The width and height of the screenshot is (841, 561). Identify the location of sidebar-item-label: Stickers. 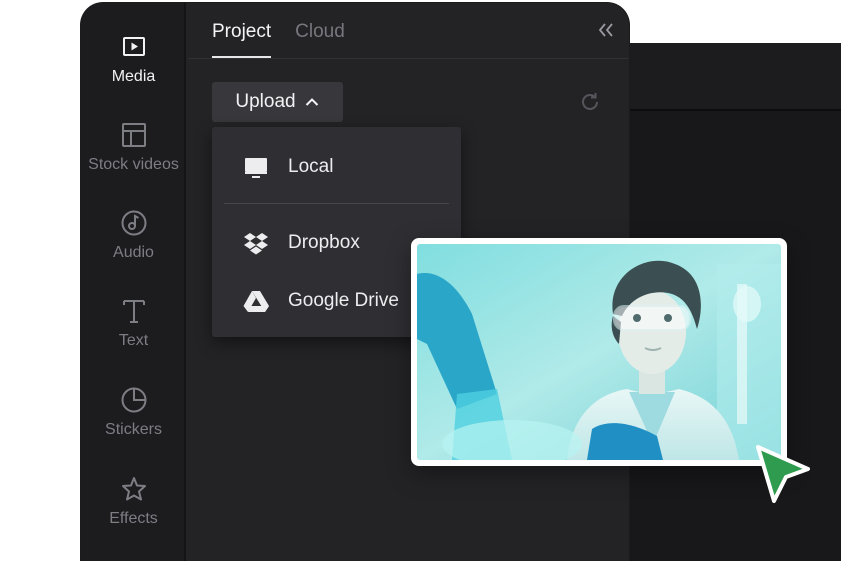
(133, 429).